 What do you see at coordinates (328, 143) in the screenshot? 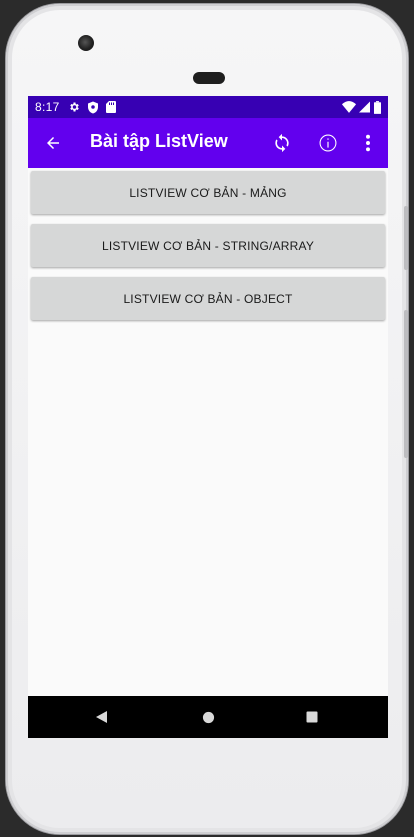
I see `info-icon` at bounding box center [328, 143].